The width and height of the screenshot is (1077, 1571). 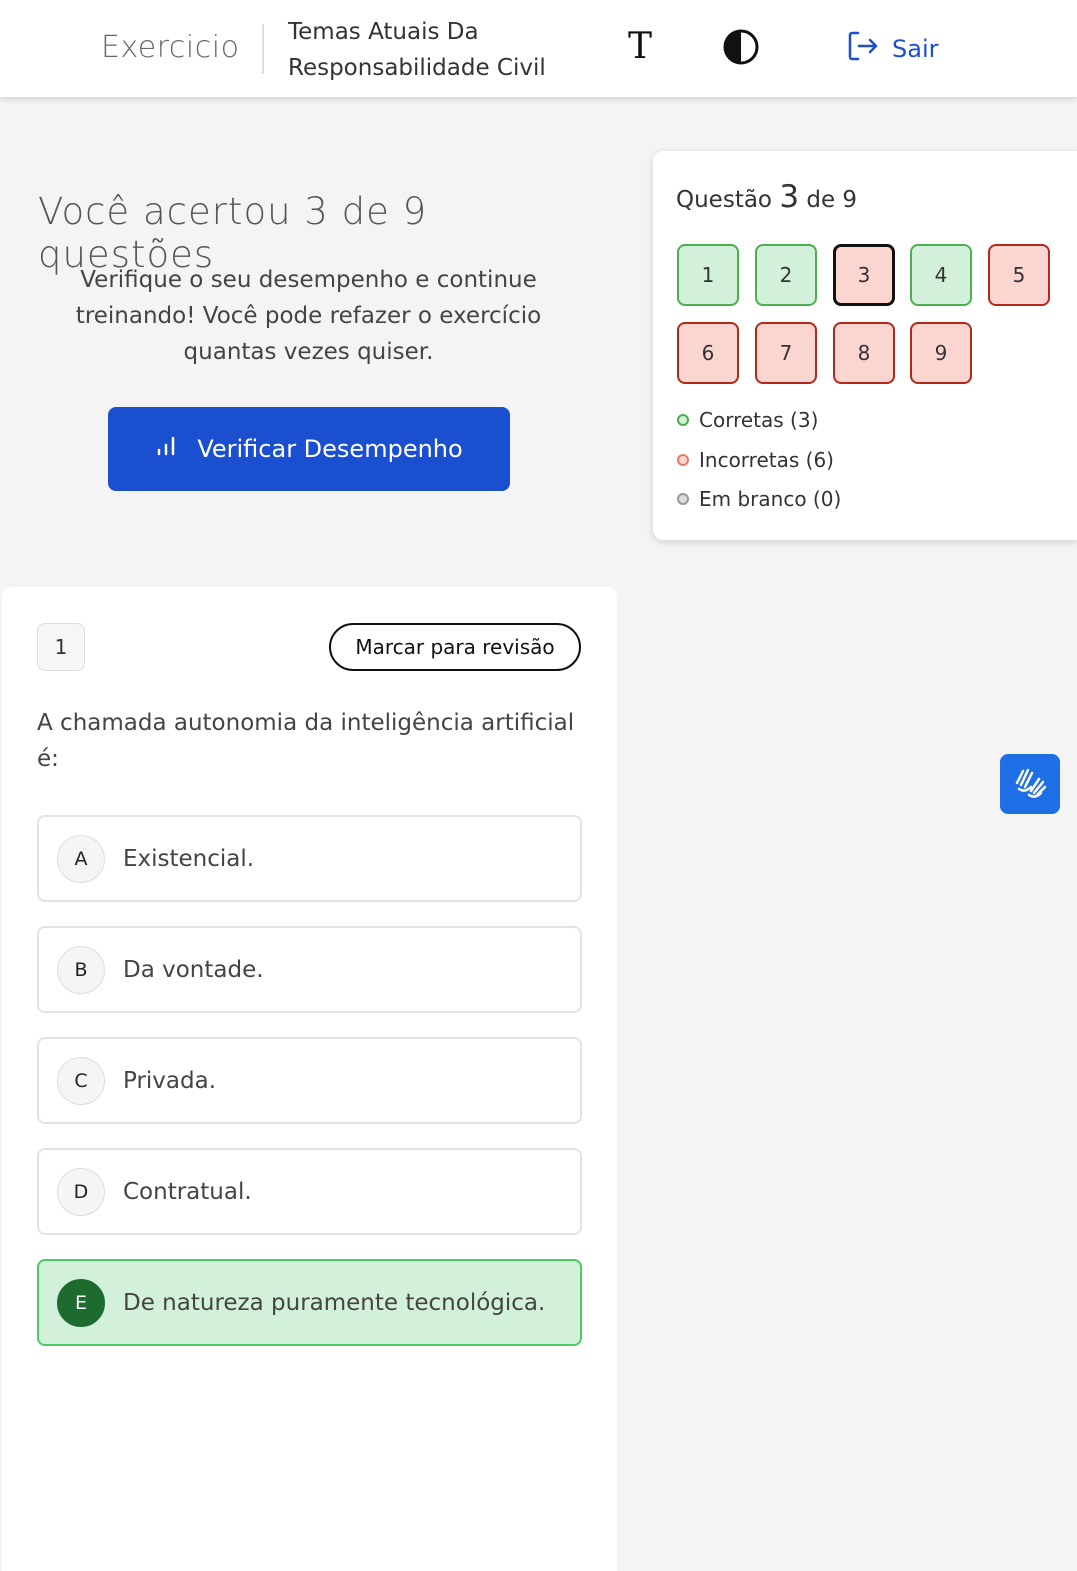 I want to click on question-nav-item: 9, so click(x=941, y=353).